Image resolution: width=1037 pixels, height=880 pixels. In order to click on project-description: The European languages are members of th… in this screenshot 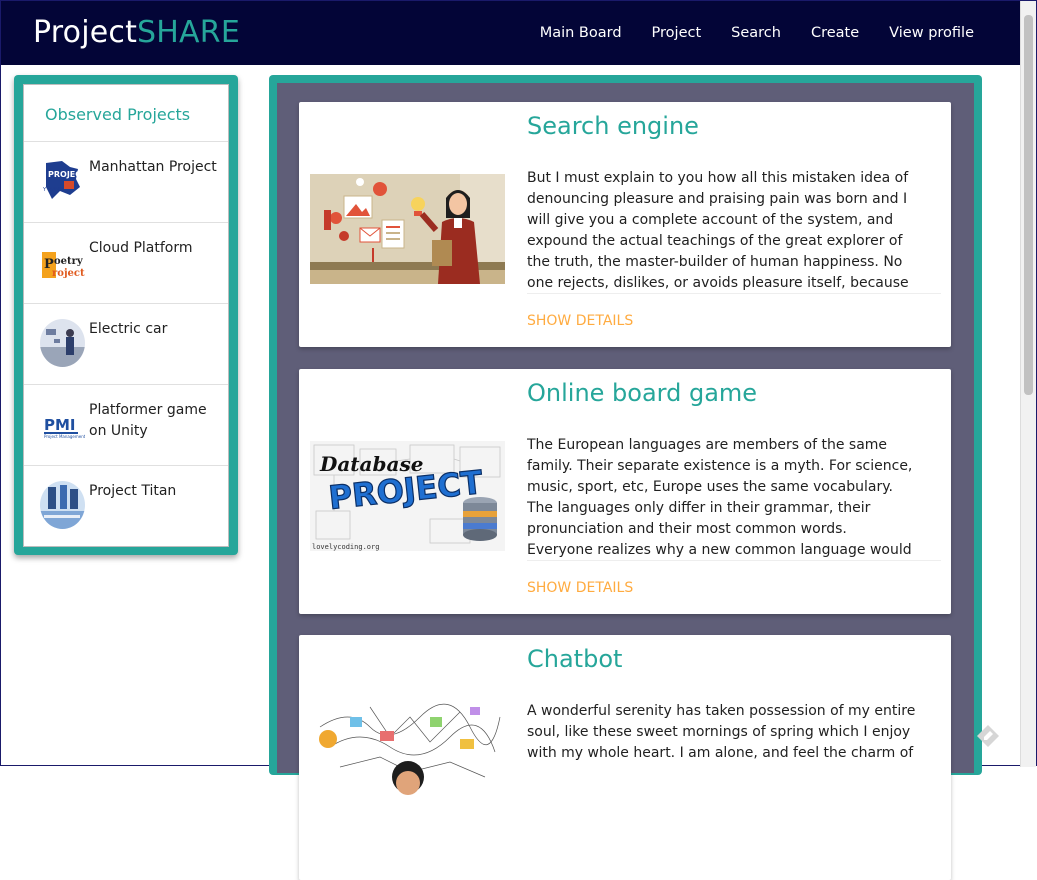, I will do `click(720, 497)`.